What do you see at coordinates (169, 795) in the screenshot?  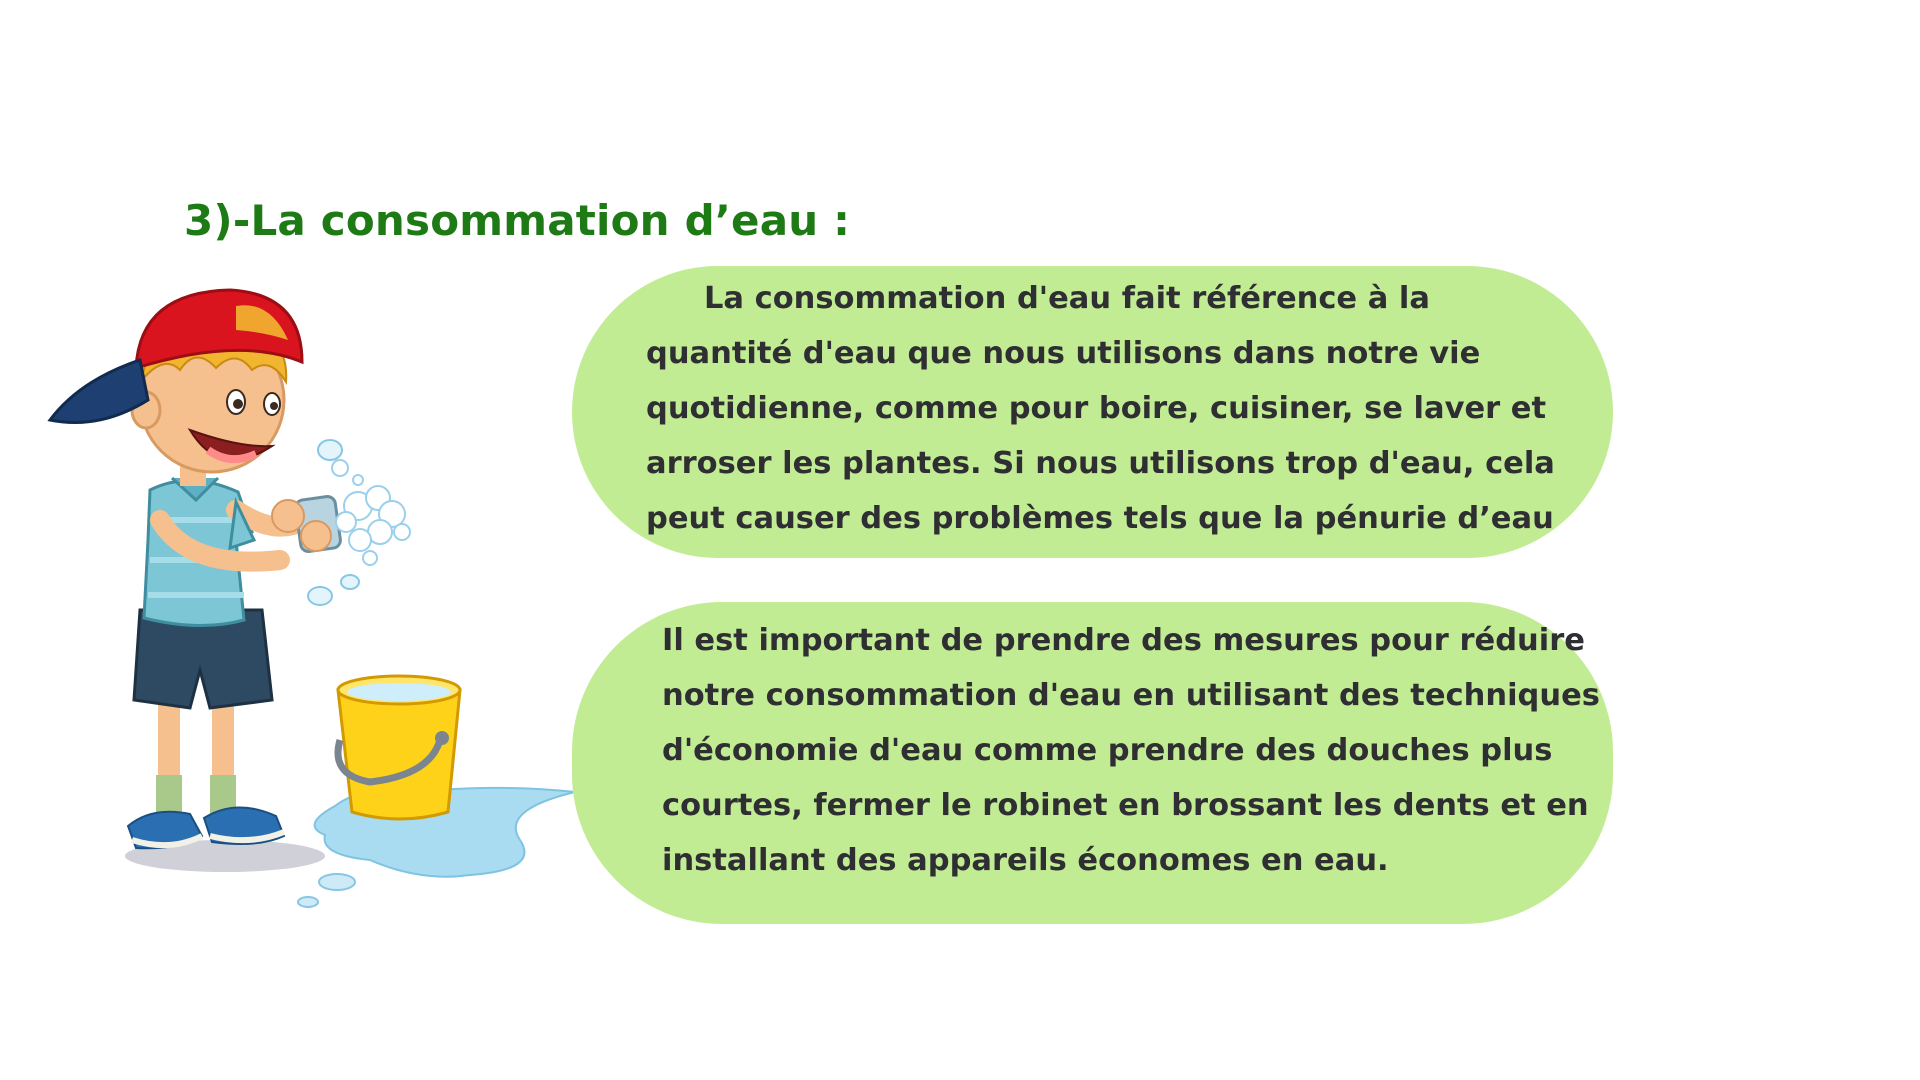 I see `left-sock` at bounding box center [169, 795].